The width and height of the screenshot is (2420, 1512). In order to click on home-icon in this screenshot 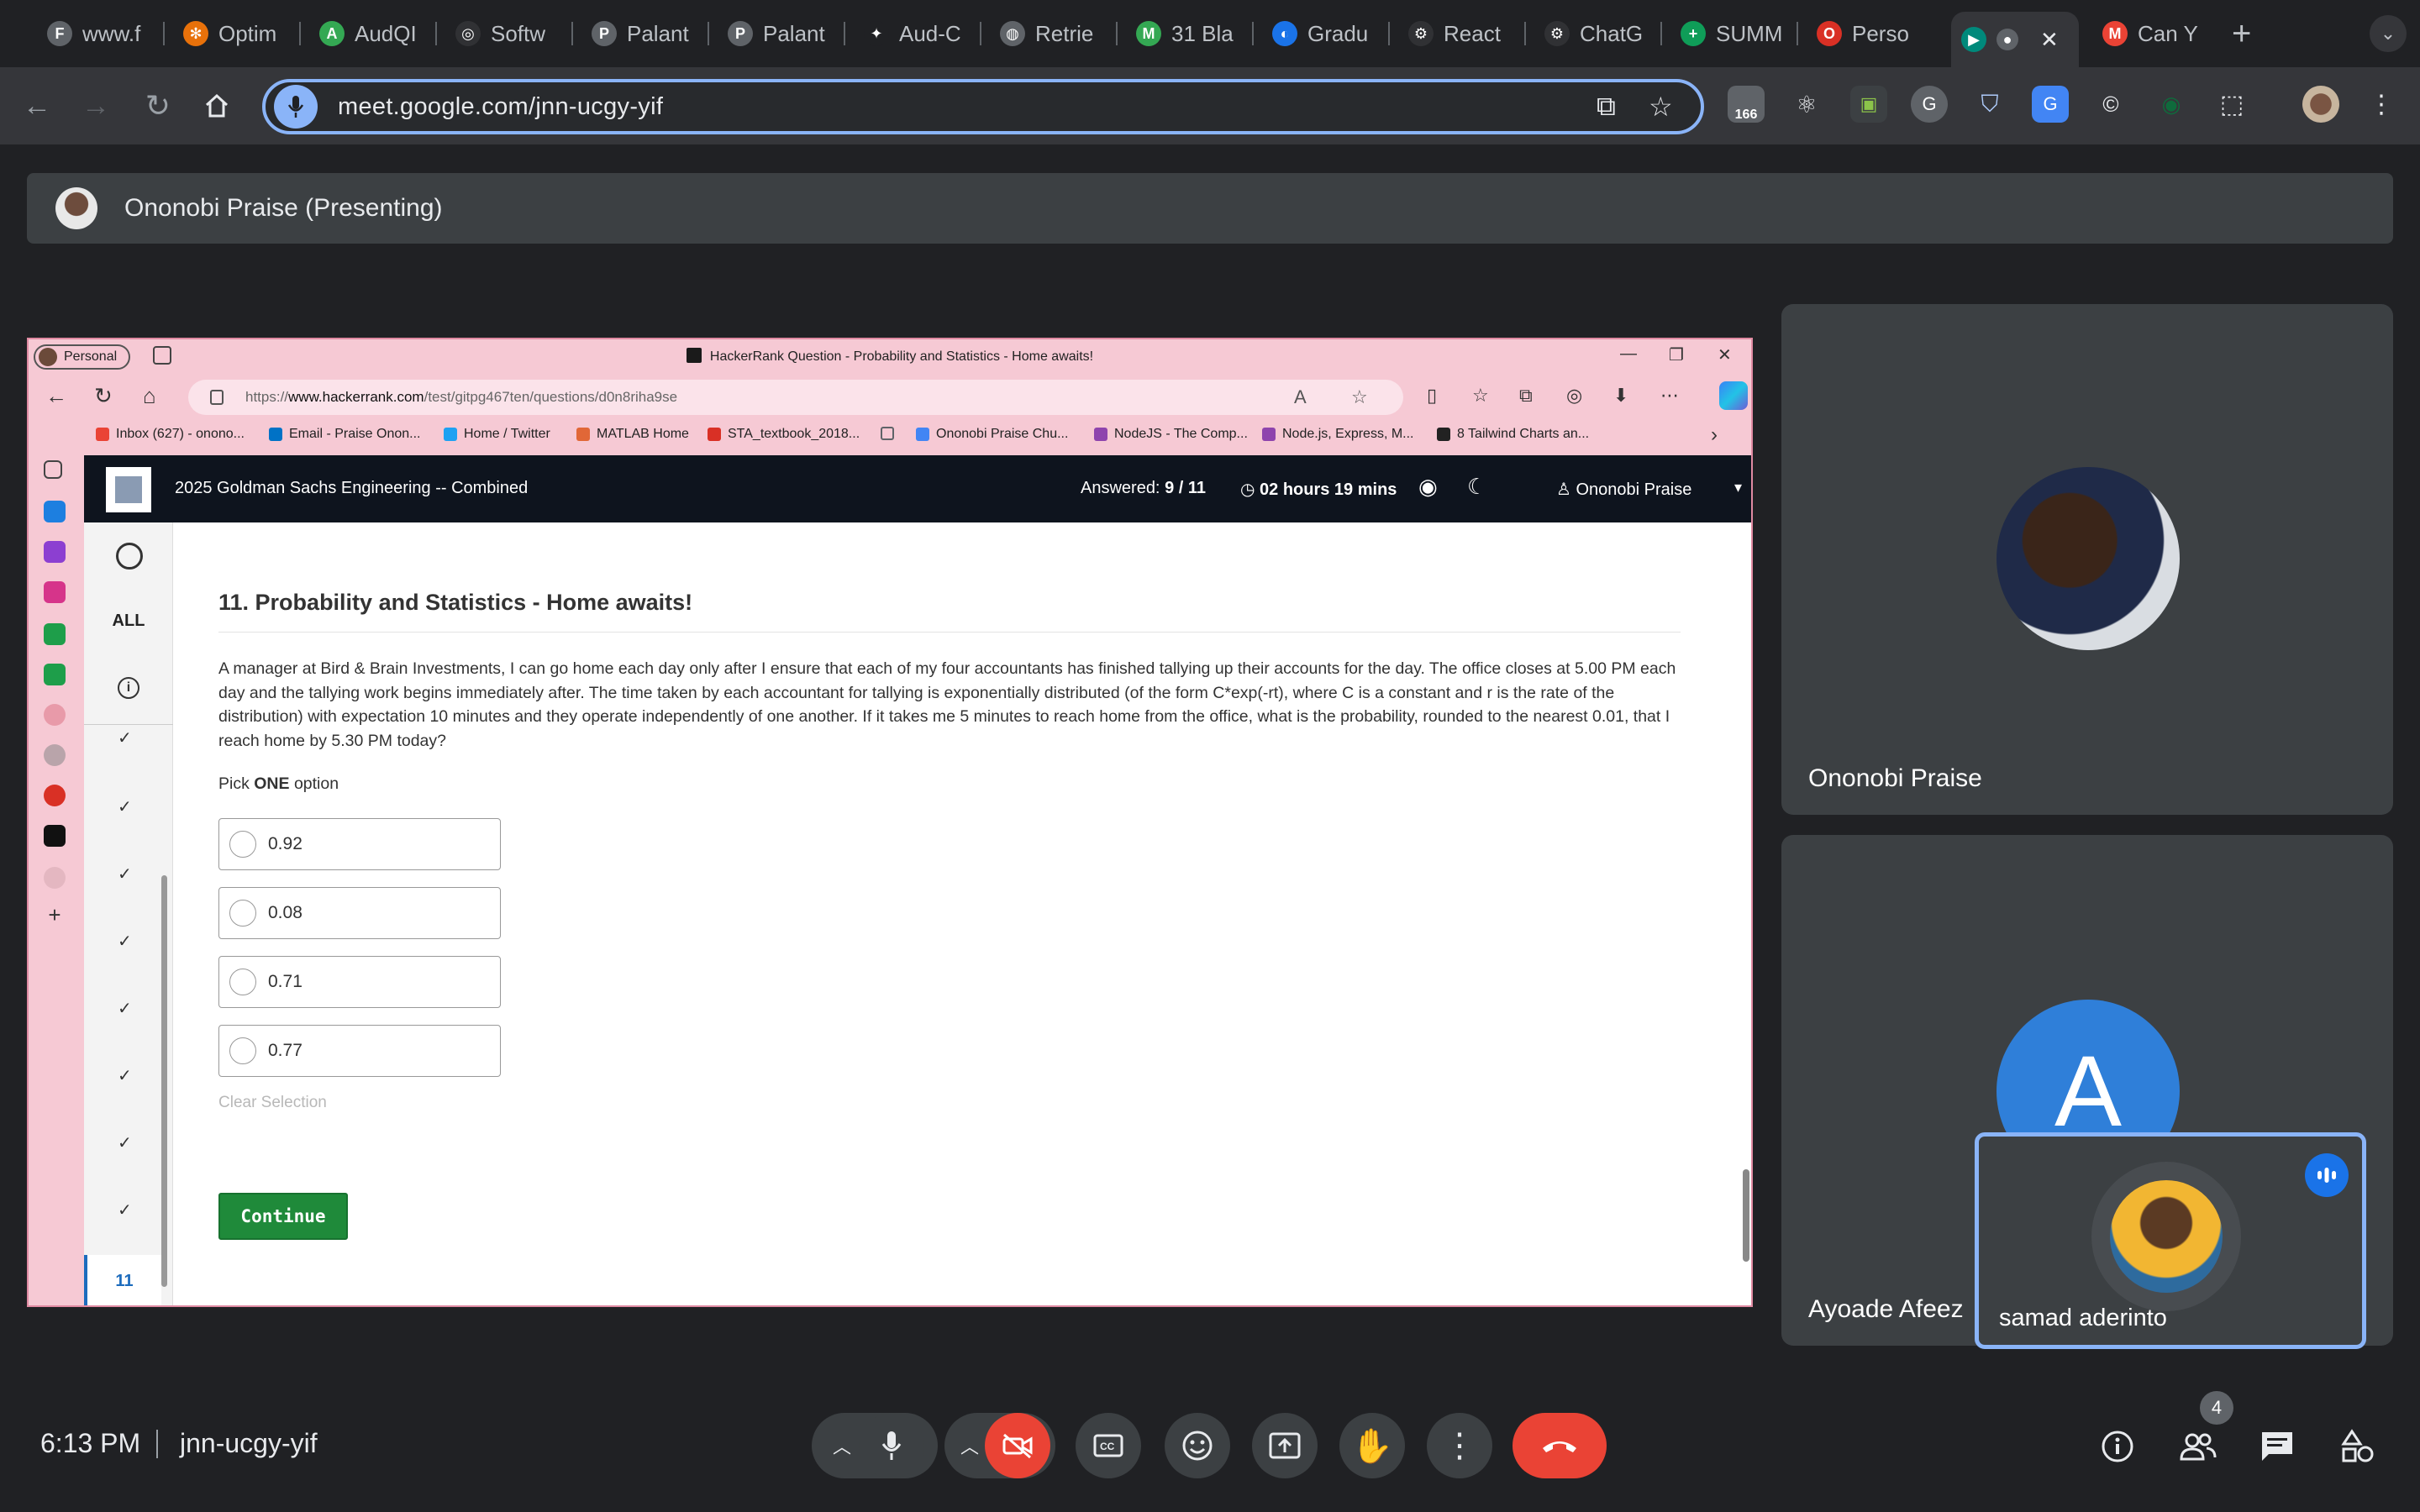, I will do `click(217, 106)`.